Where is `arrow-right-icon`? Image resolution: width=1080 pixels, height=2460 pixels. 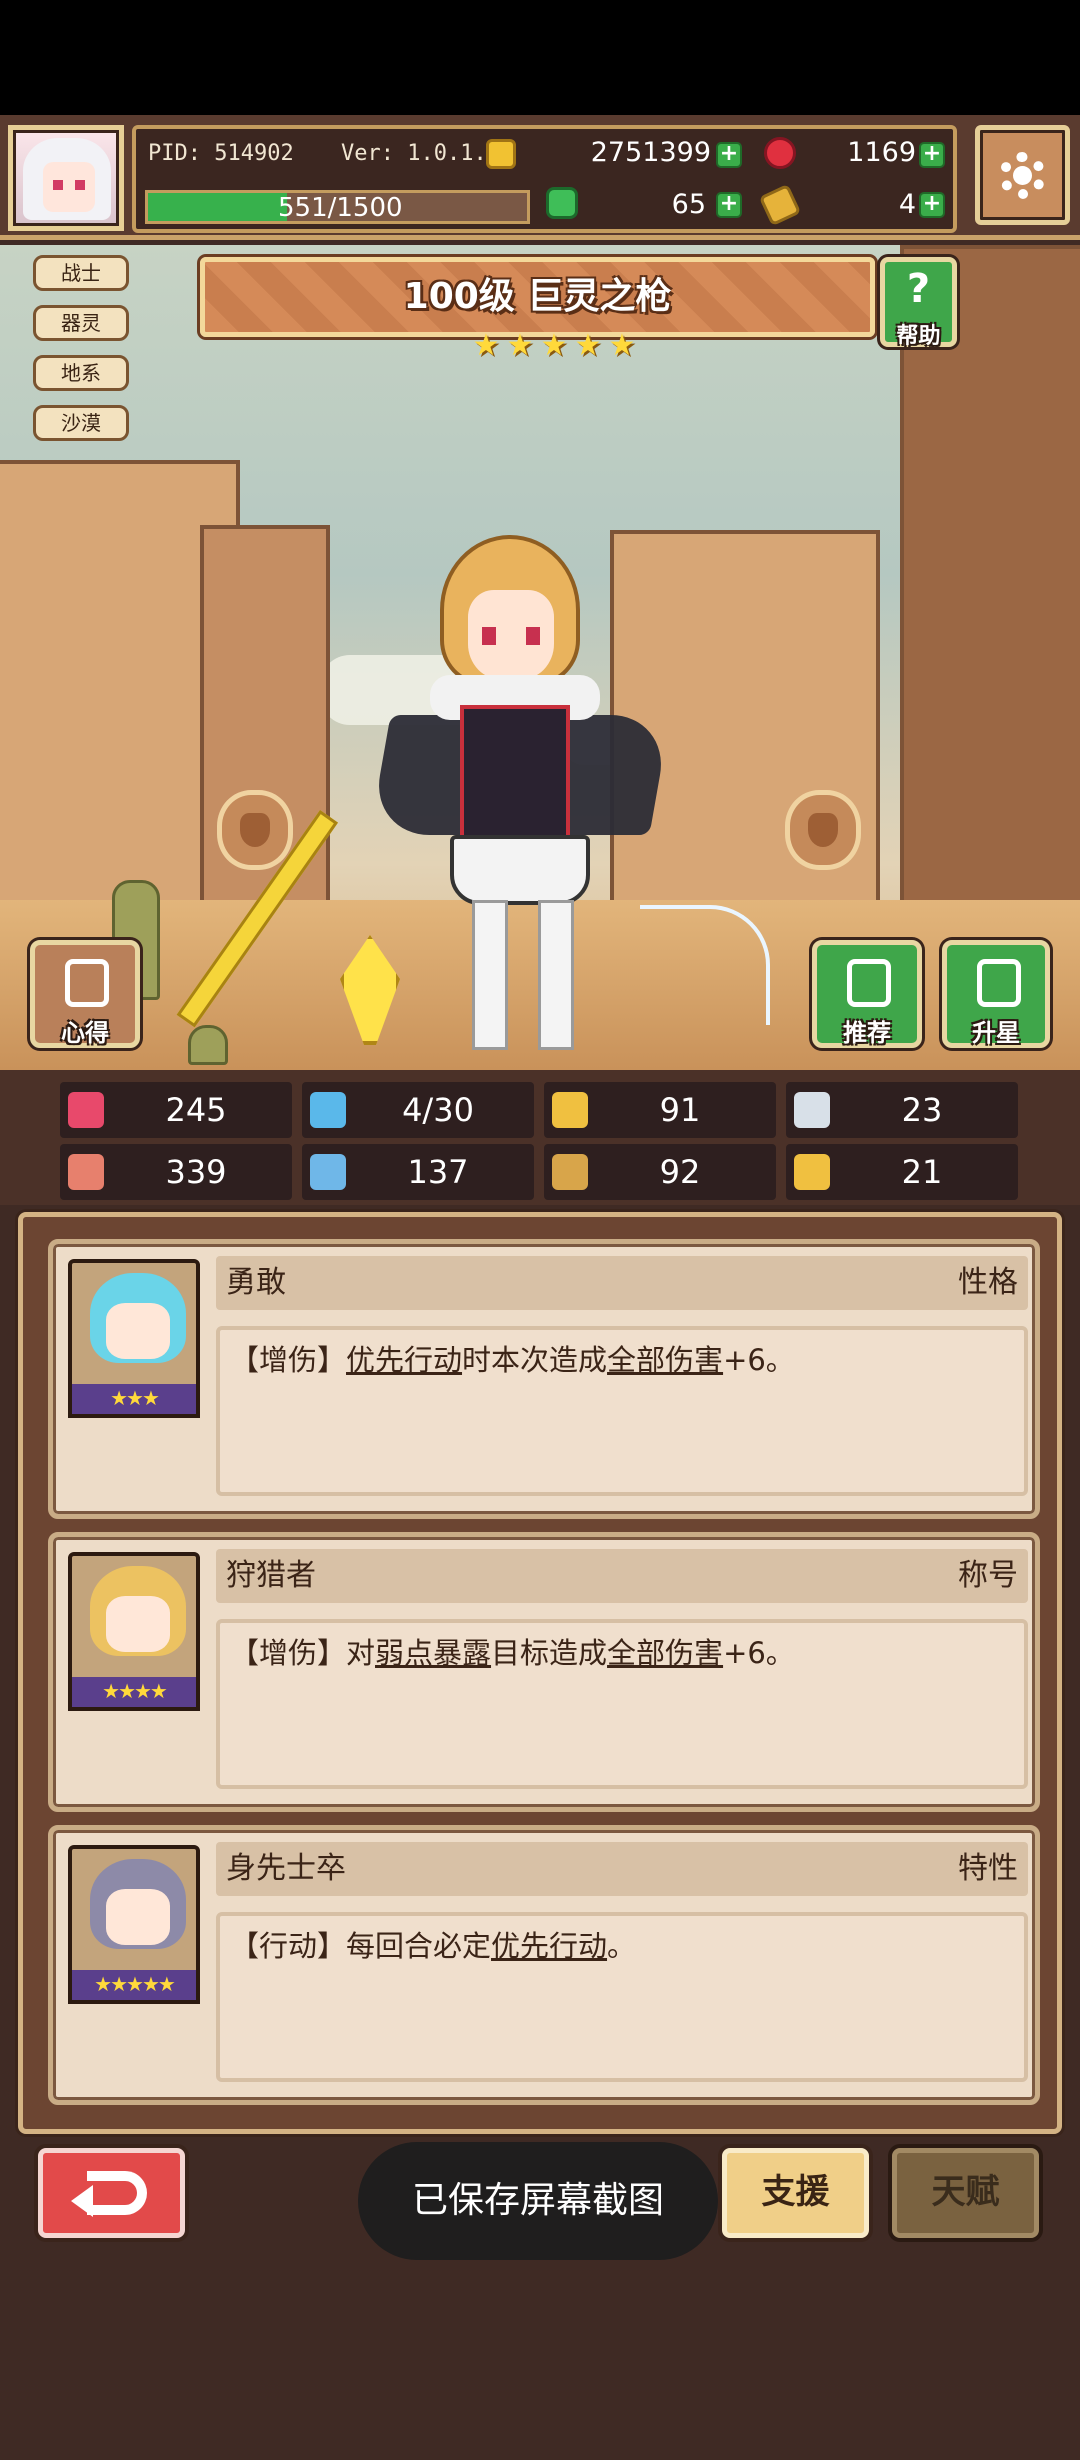 arrow-right-icon is located at coordinates (823, 830).